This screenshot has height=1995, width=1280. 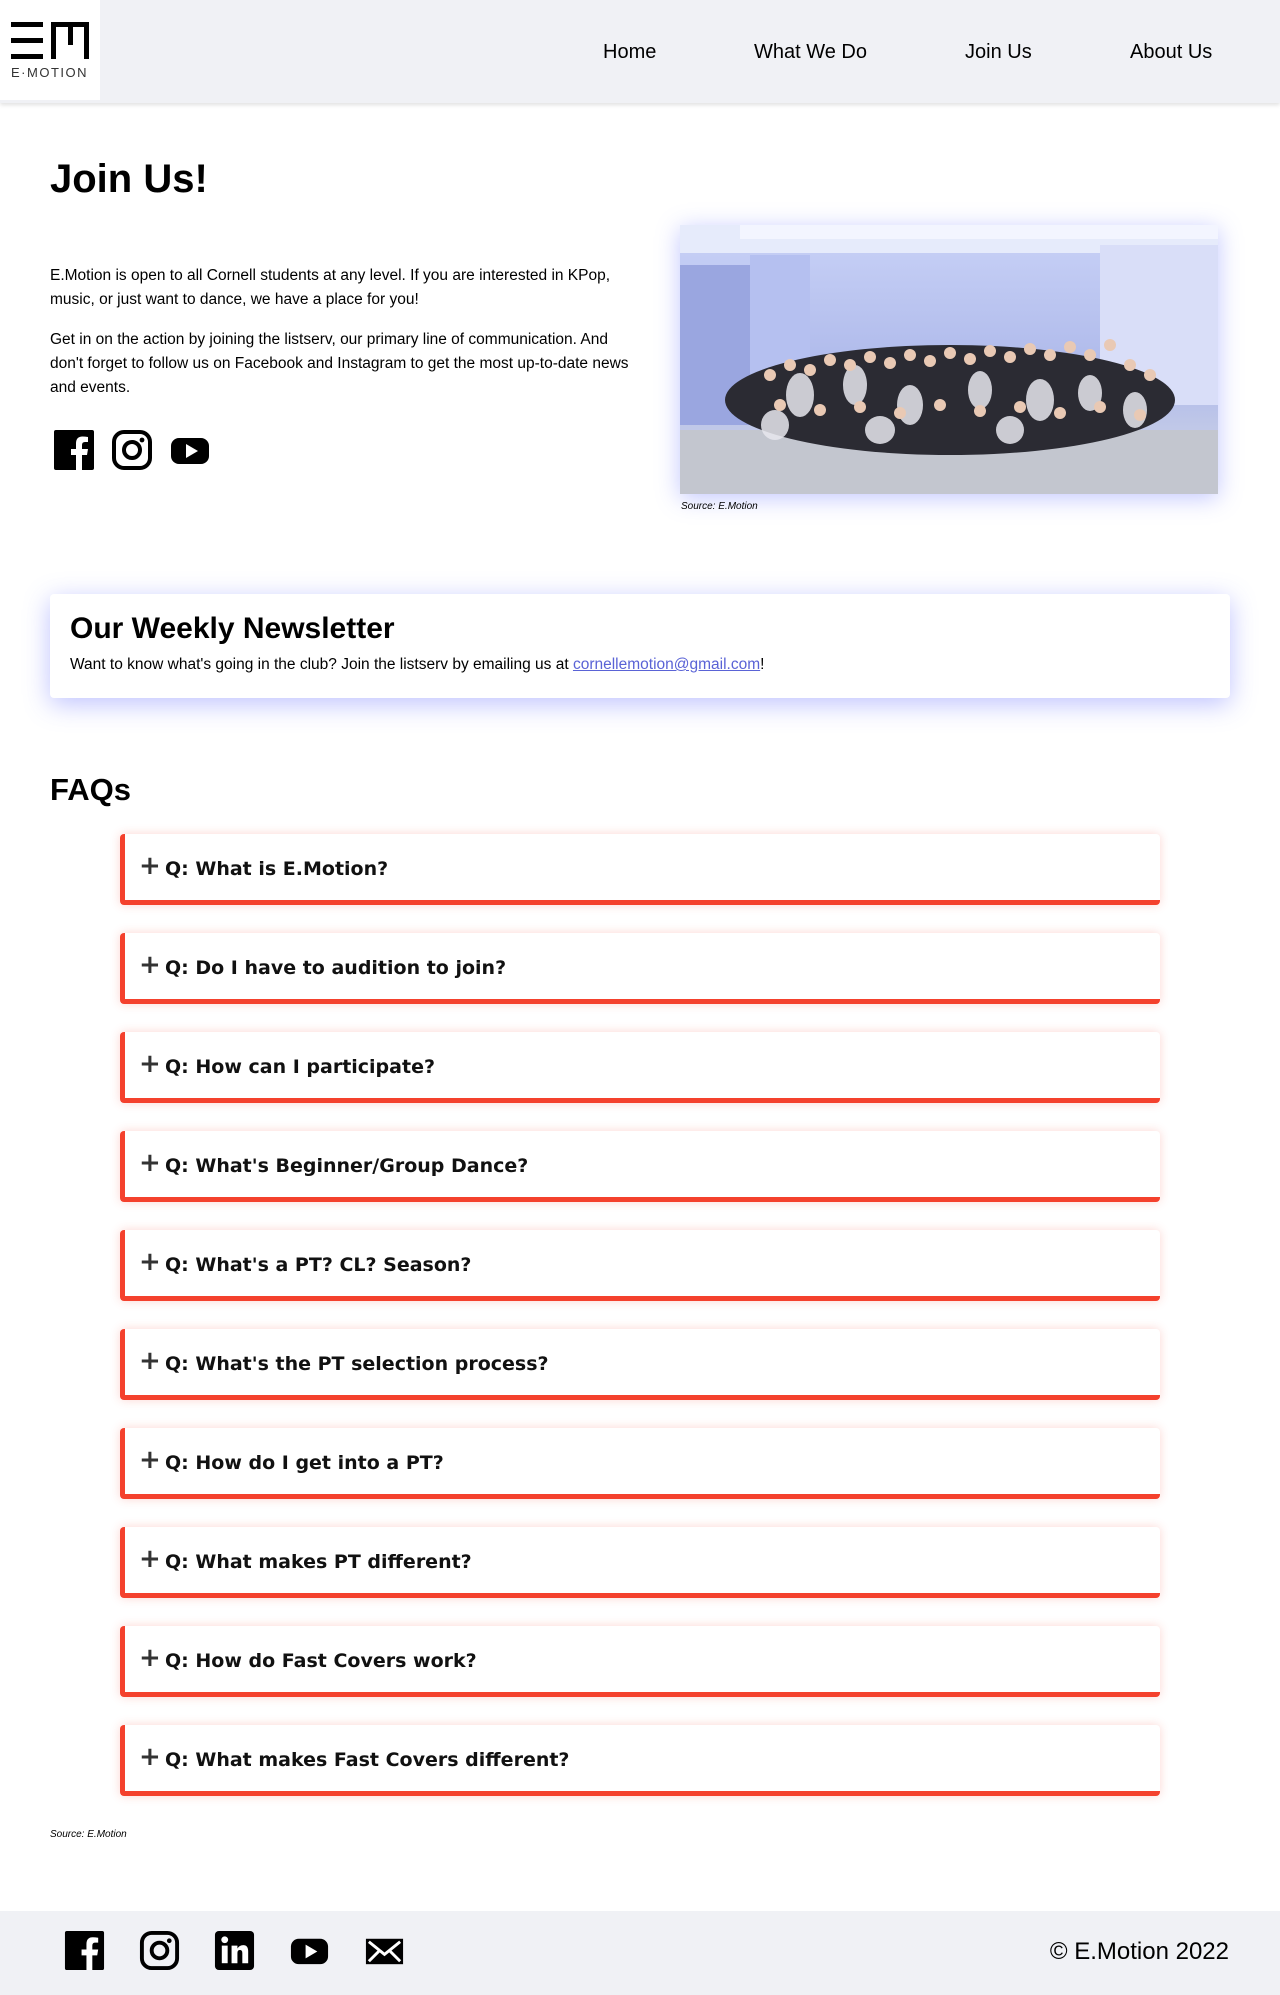 What do you see at coordinates (277, 869) in the screenshot?
I see `faq-question: Q: What is E.Motion?` at bounding box center [277, 869].